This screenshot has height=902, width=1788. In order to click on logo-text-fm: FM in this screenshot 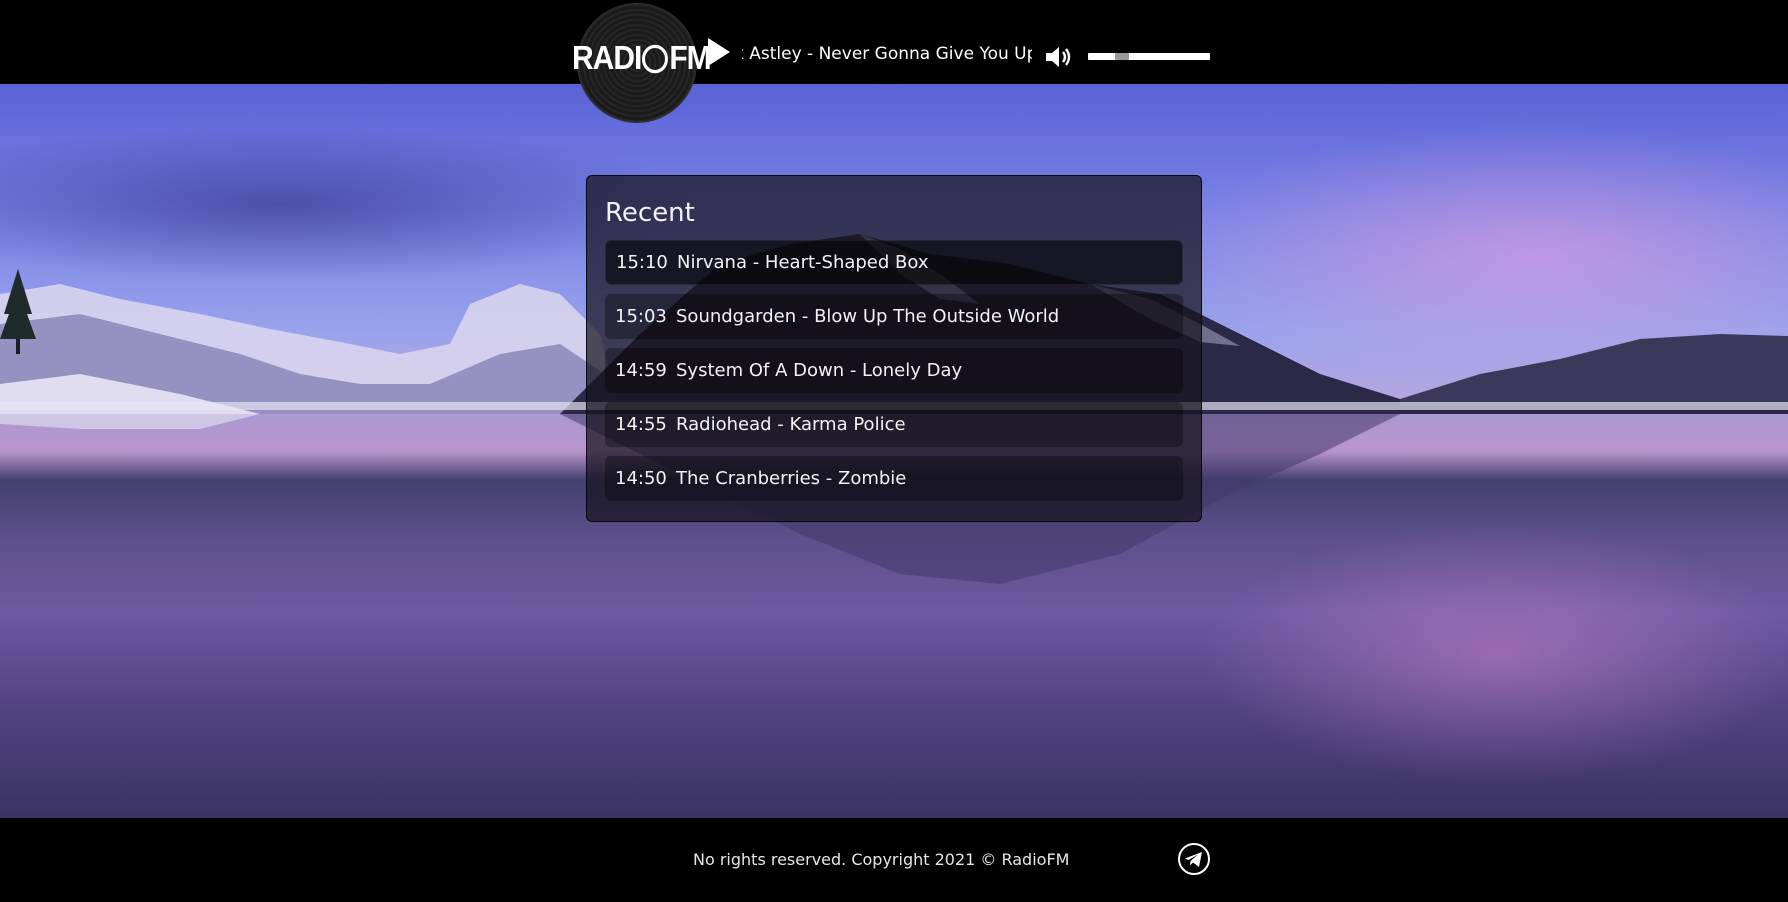, I will do `click(690, 58)`.